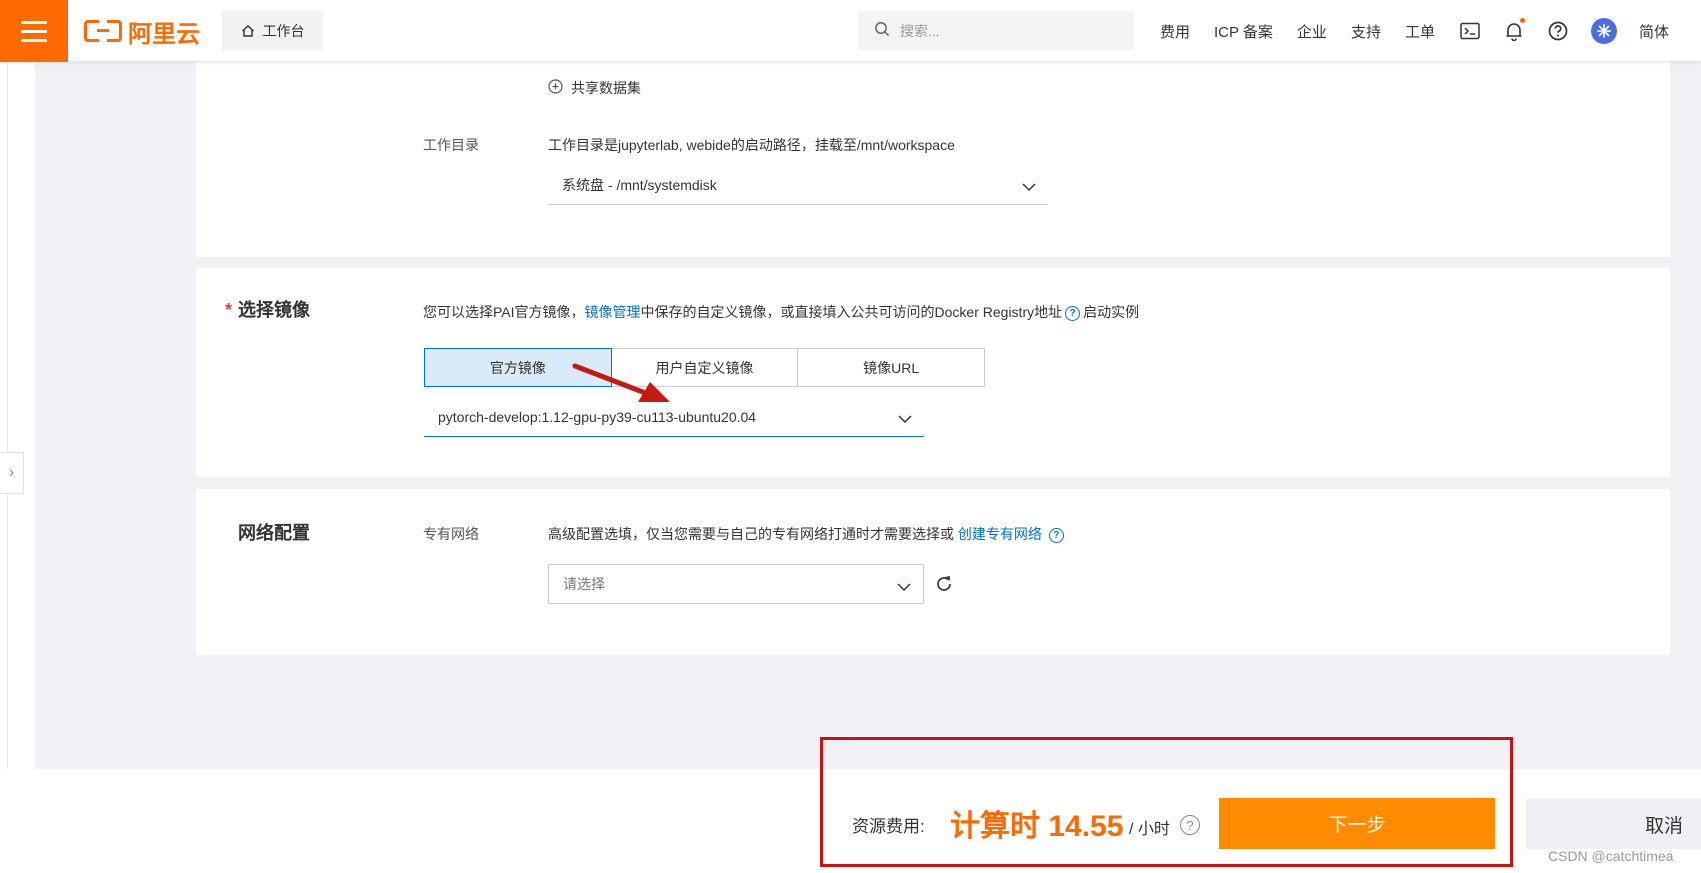 Image resolution: width=1701 pixels, height=873 pixels. Describe the element at coordinates (451, 145) in the screenshot. I see `workdir-label: 工作目录` at that location.